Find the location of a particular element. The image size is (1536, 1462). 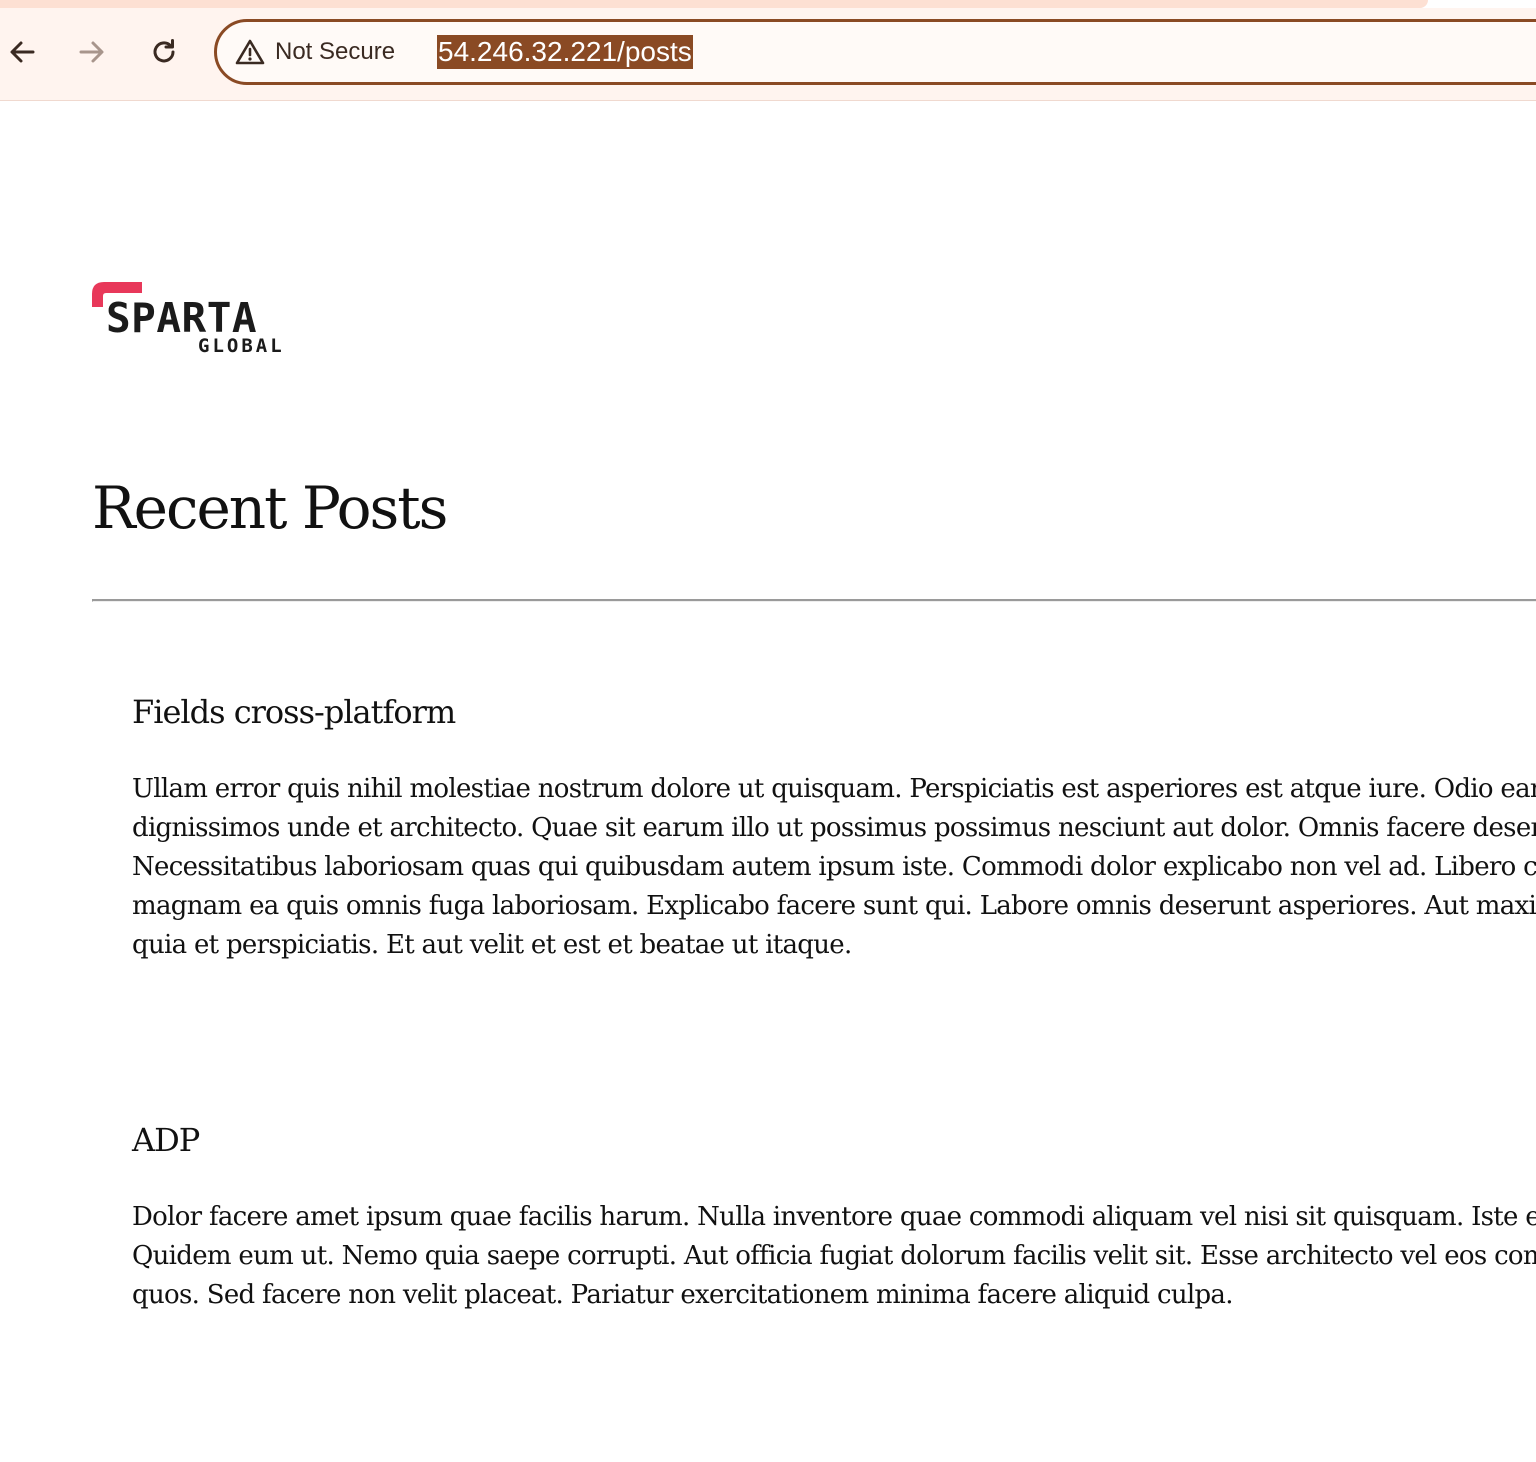

forward-button is located at coordinates (92, 52).